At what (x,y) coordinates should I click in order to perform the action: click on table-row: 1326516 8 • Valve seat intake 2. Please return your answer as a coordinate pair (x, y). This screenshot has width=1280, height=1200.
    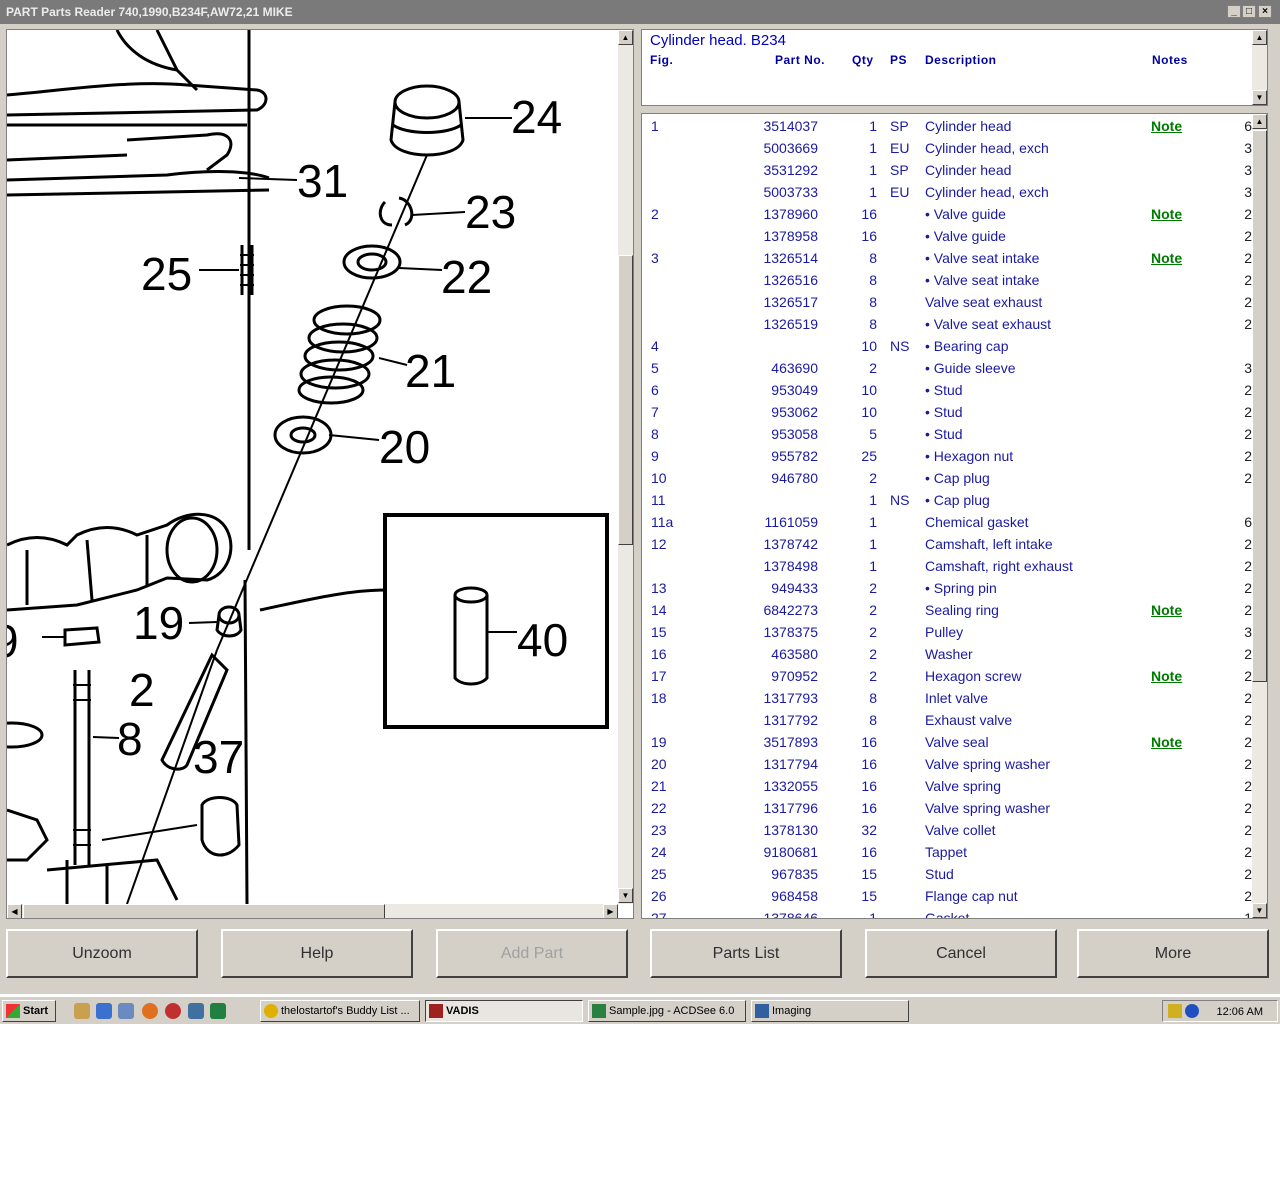
    Looking at the image, I should click on (947, 279).